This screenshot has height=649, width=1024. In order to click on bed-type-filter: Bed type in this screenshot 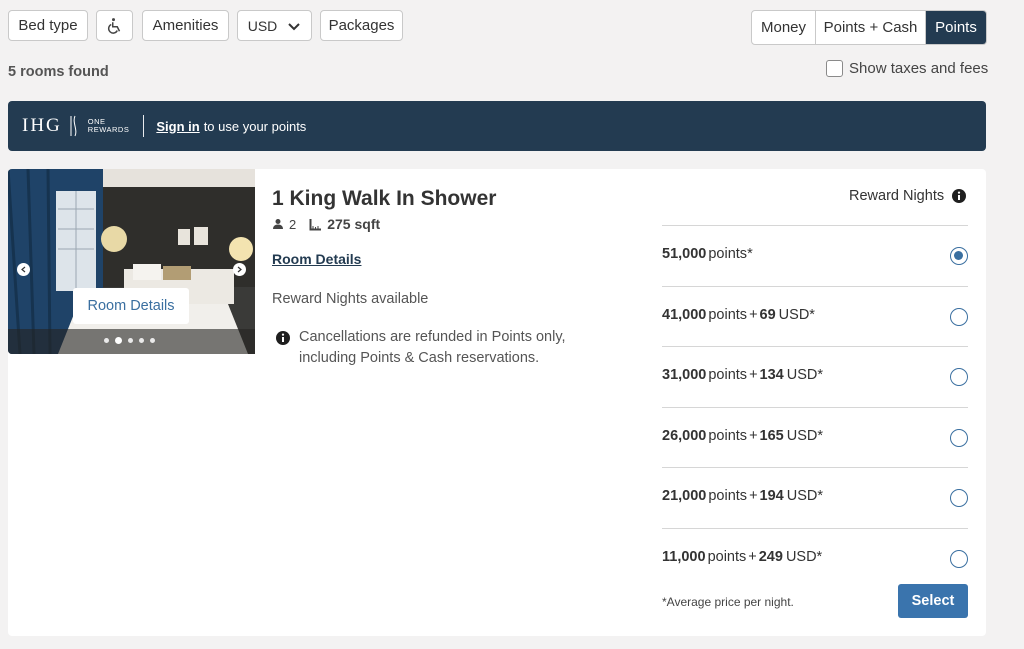, I will do `click(48, 25)`.